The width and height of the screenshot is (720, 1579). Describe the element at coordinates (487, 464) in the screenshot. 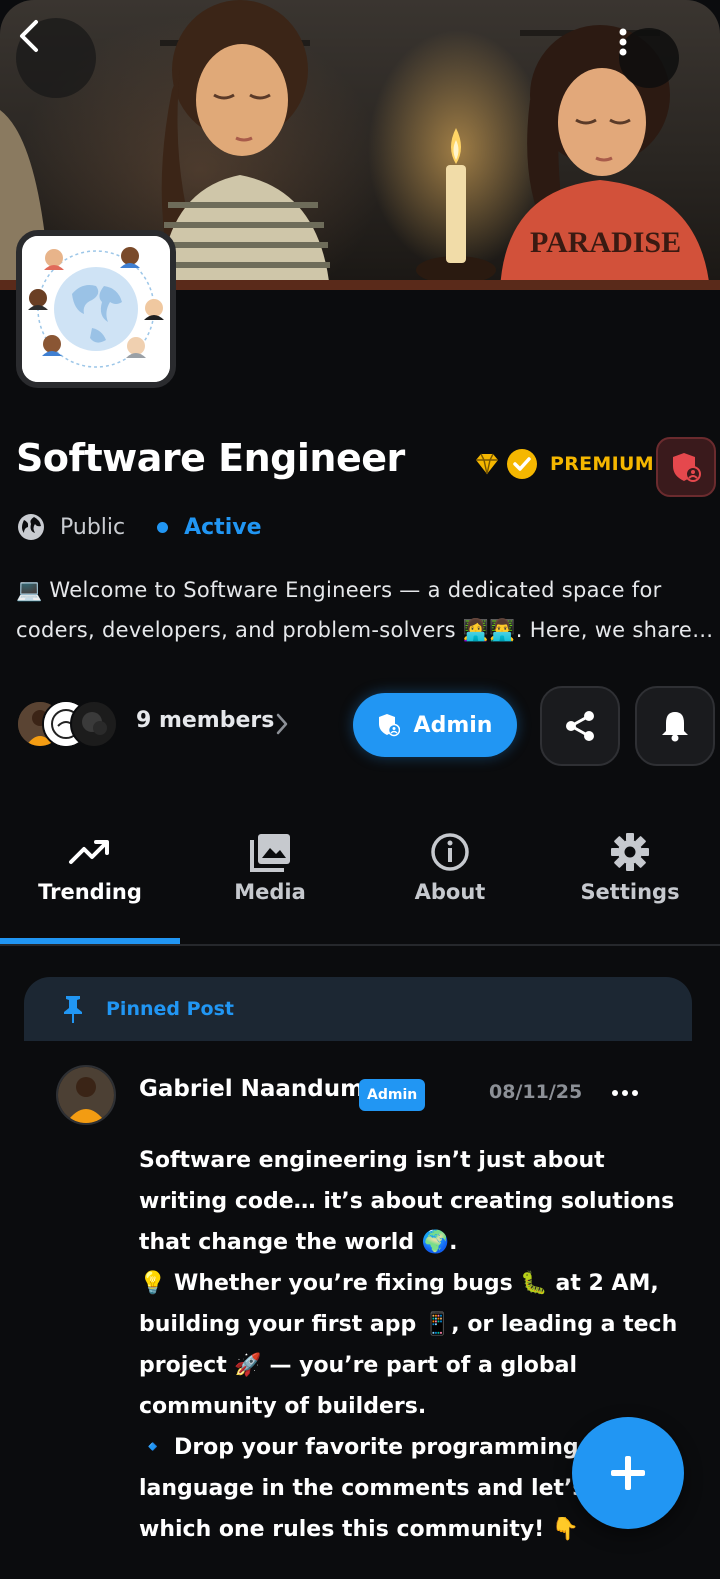

I see `diamond-icon` at that location.